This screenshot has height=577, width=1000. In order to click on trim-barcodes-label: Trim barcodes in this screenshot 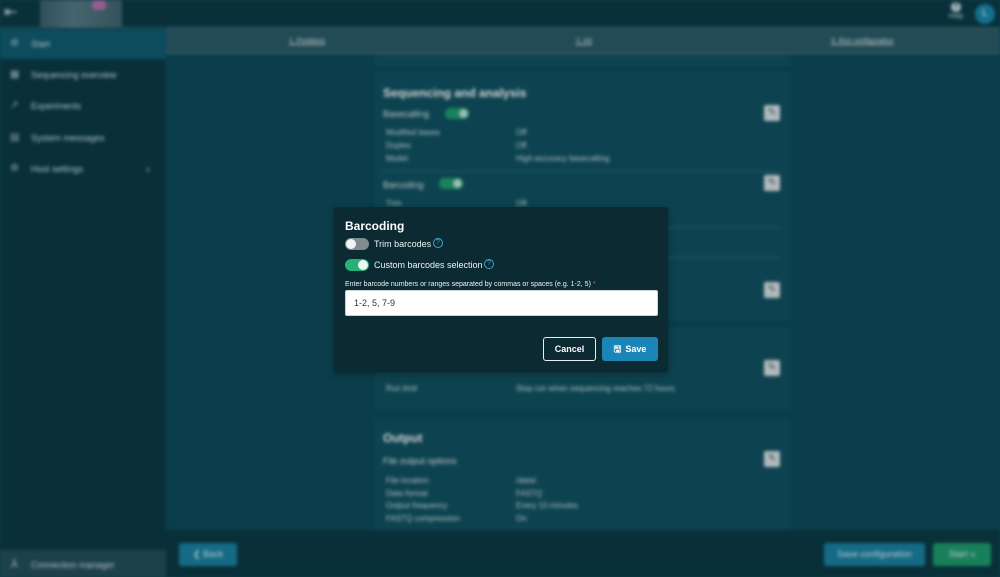, I will do `click(403, 244)`.